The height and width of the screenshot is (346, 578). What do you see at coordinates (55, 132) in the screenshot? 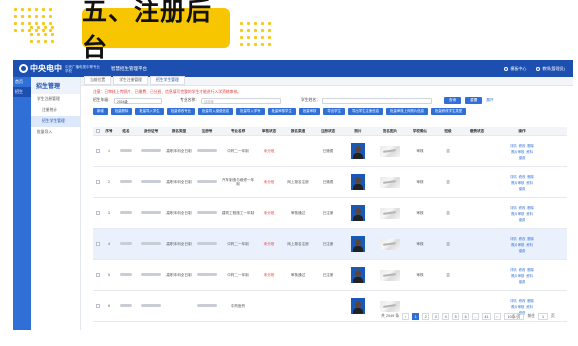
I see `sidebar-item-import: 批量导入` at bounding box center [55, 132].